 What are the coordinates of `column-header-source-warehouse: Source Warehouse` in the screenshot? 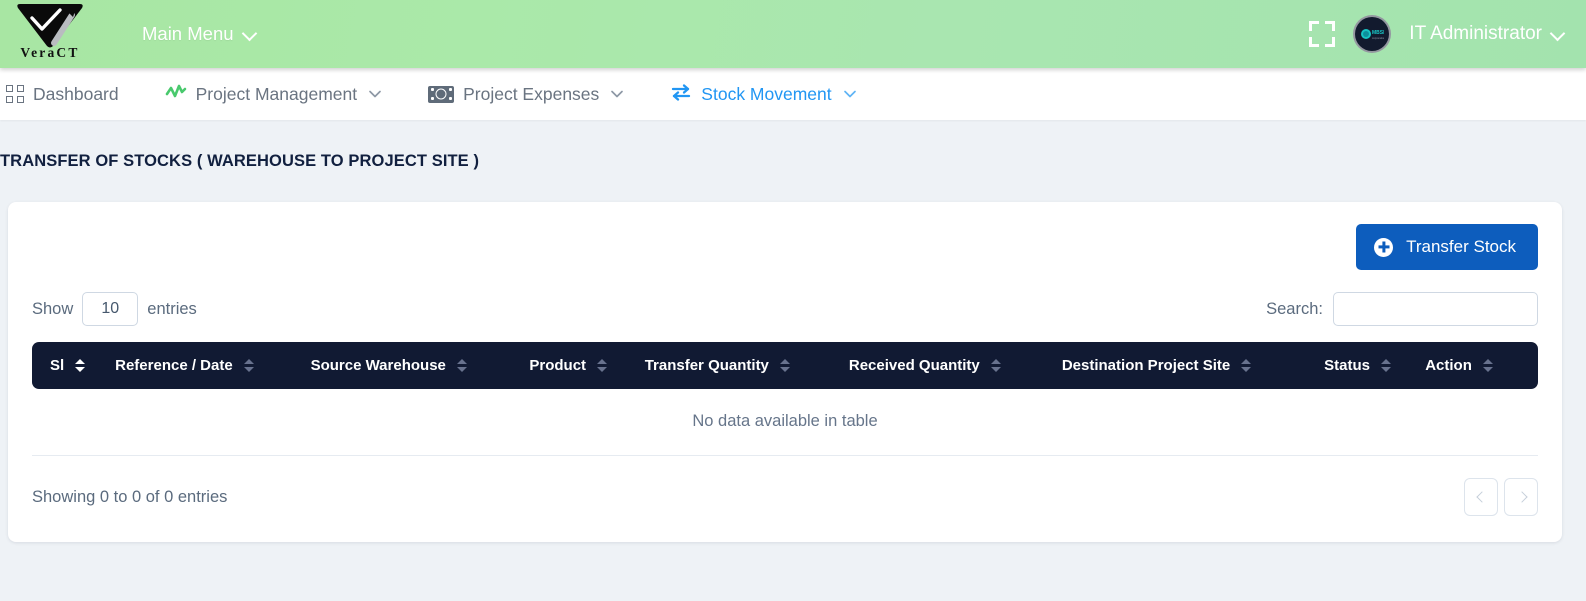 It's located at (420, 365).